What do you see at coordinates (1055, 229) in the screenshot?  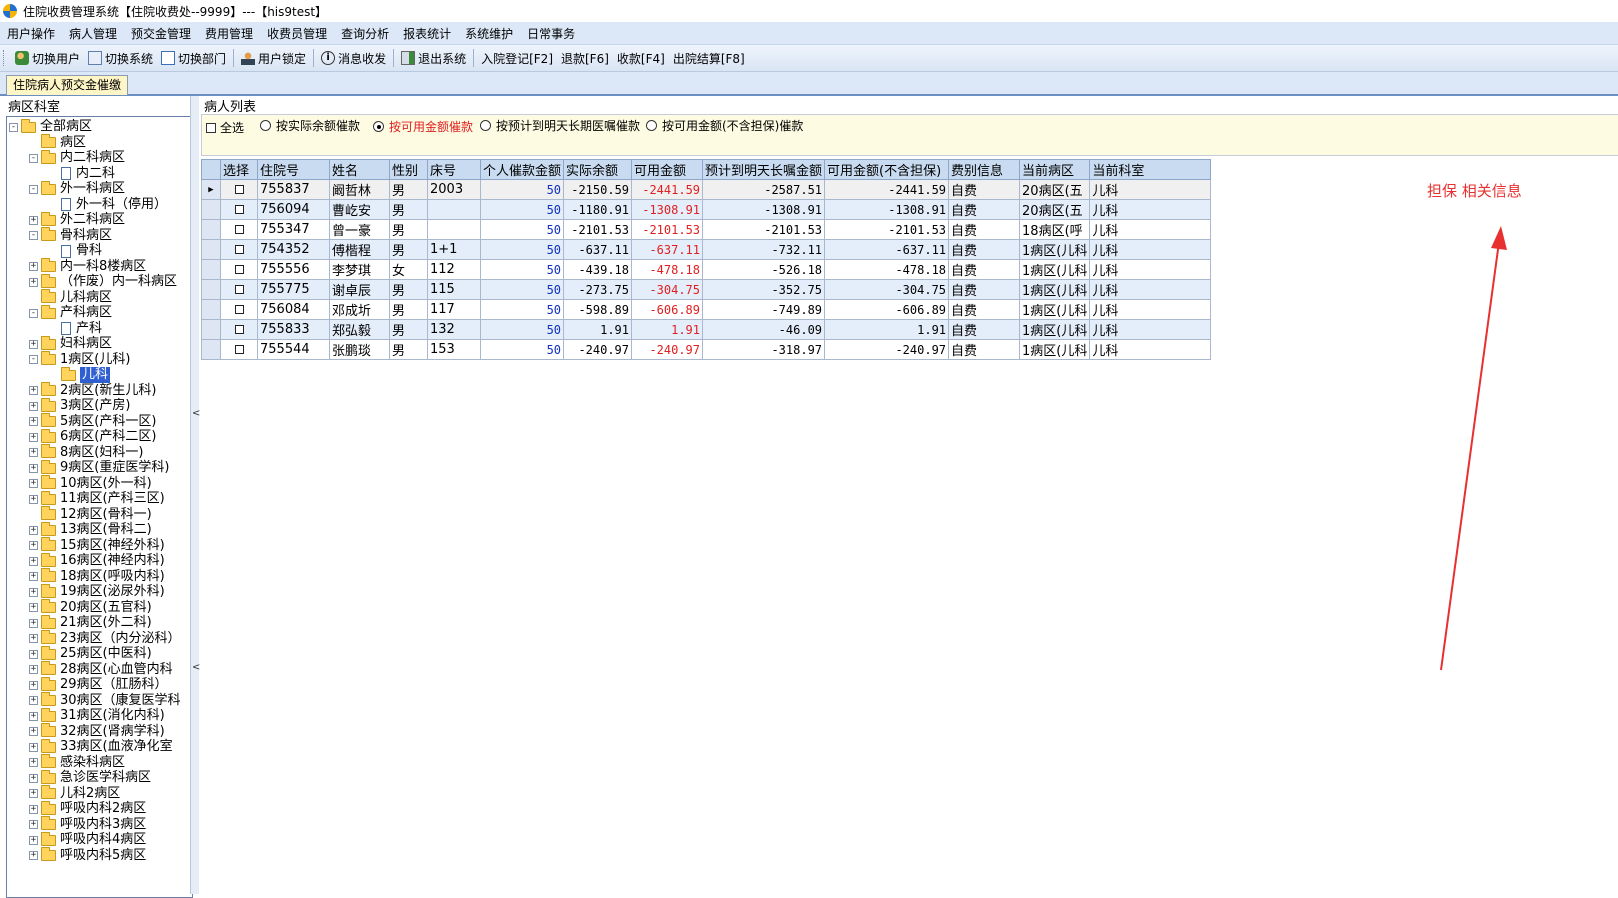 I see `cell-ward: 18病区(呼` at bounding box center [1055, 229].